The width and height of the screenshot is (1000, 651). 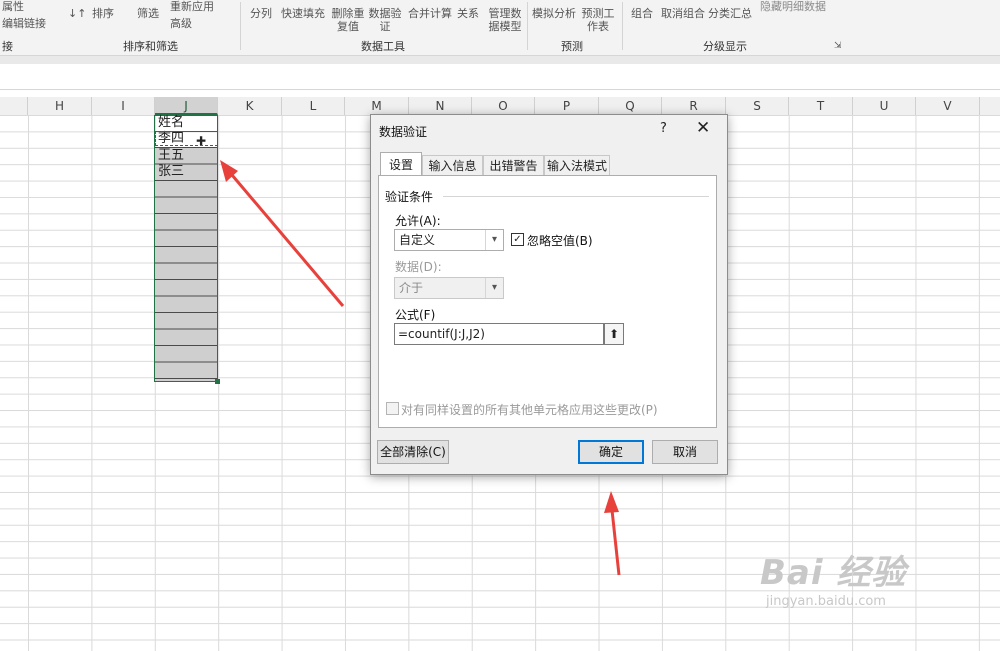 What do you see at coordinates (611, 502) in the screenshot?
I see `arrow-head-ok-button` at bounding box center [611, 502].